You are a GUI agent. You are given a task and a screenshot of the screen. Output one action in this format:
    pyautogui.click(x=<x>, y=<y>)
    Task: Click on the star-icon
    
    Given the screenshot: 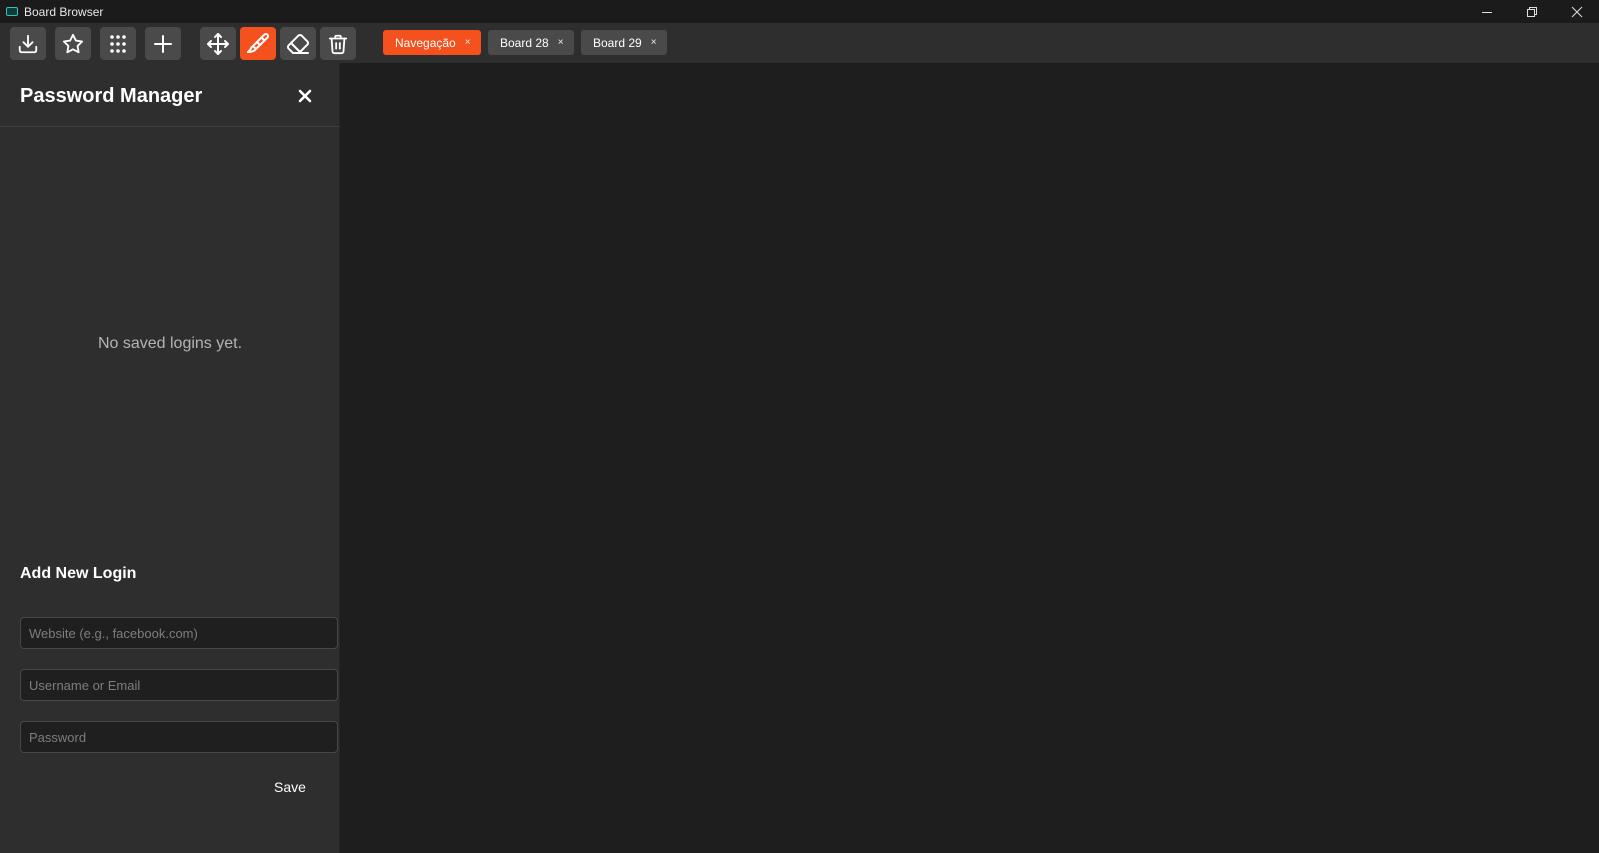 What is the action you would take?
    pyautogui.click(x=73, y=43)
    